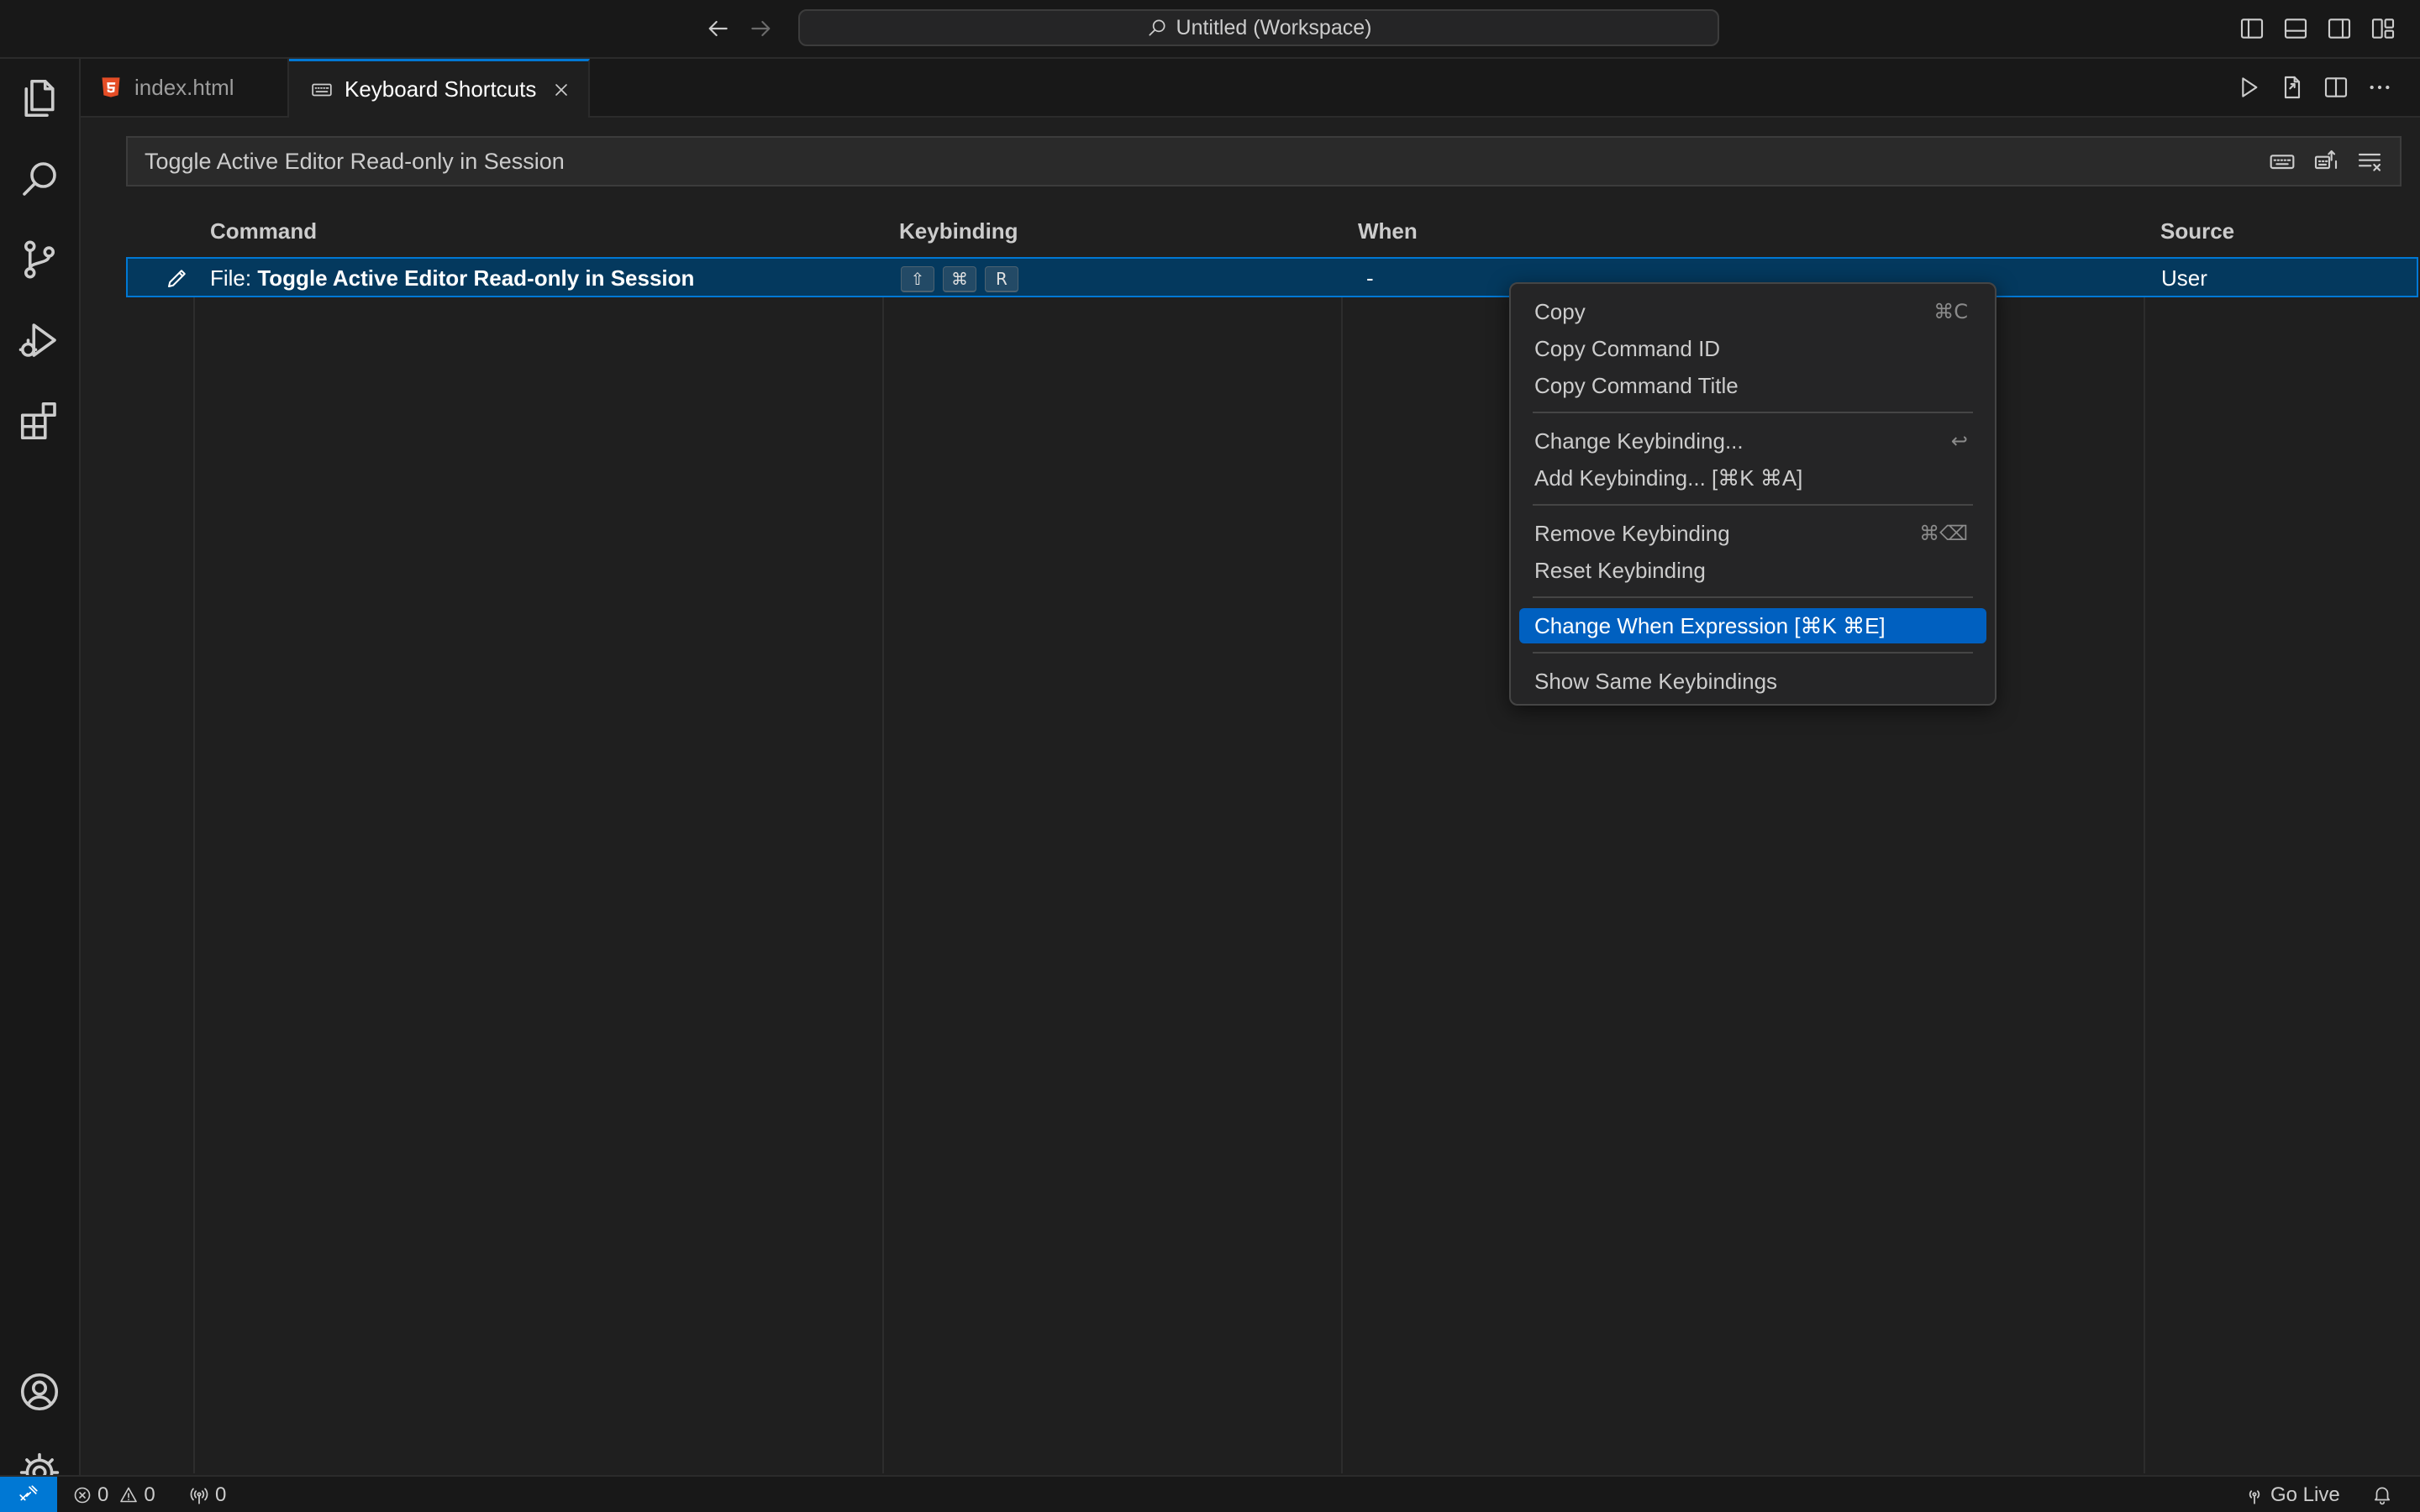 Image resolution: width=2420 pixels, height=1512 pixels. Describe the element at coordinates (2326, 161) in the screenshot. I see `sort-by-precedence-icon` at that location.